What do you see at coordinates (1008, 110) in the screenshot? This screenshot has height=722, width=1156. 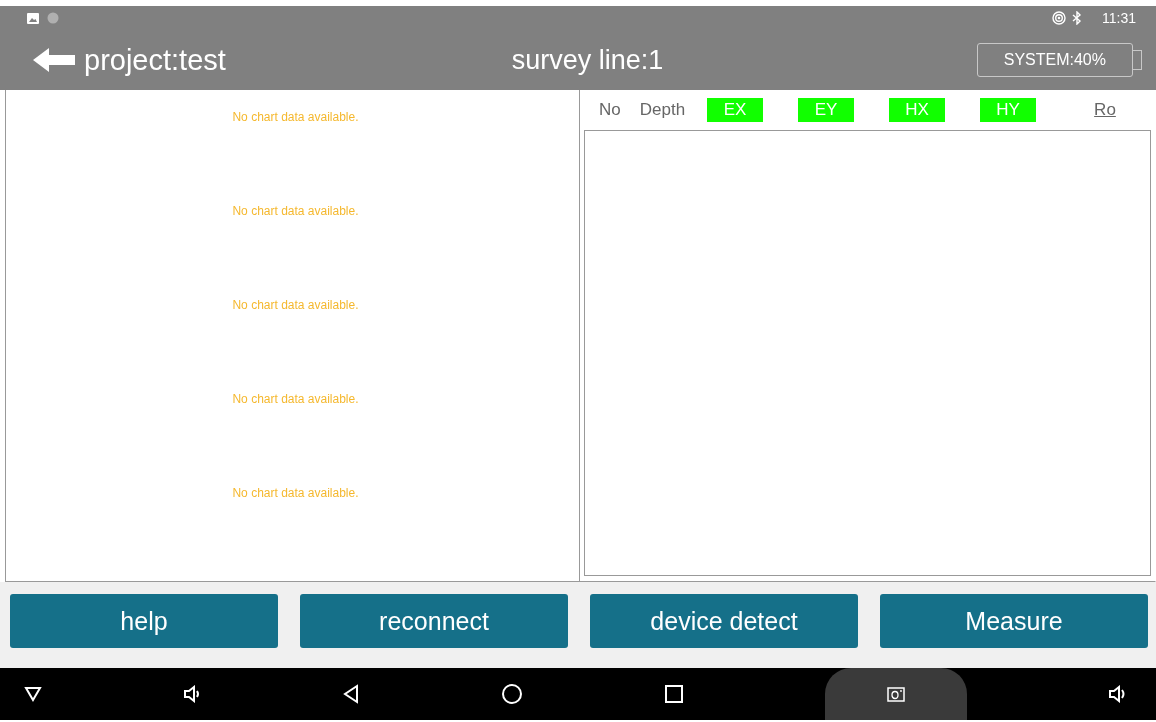 I see `column-header: HY` at bounding box center [1008, 110].